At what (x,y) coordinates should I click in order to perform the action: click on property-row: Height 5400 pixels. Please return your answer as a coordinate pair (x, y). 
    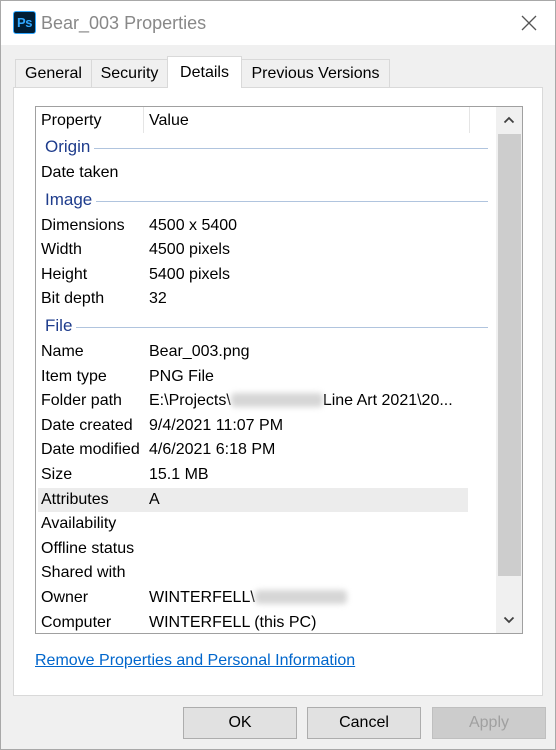
    Looking at the image, I should click on (266, 275).